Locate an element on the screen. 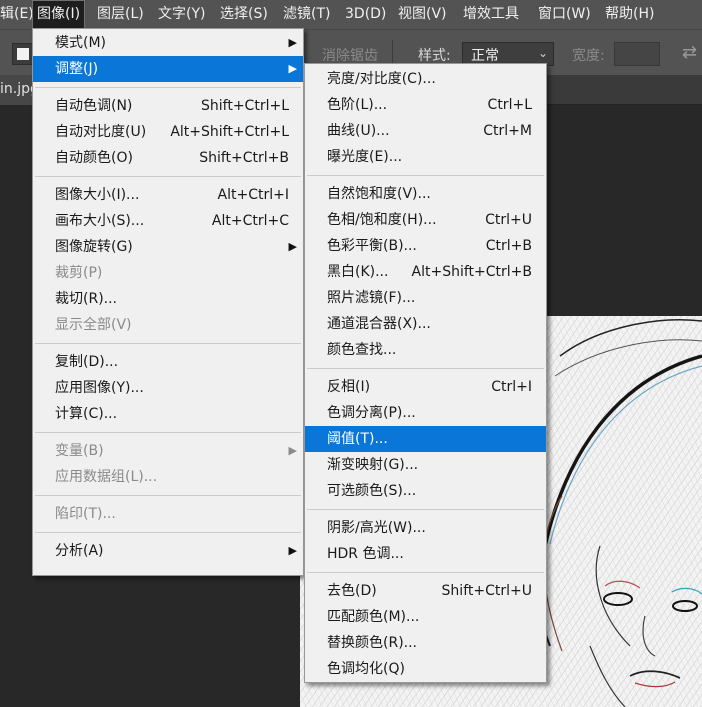 The width and height of the screenshot is (702, 707). menu-view: 视图(V) is located at coordinates (422, 14).